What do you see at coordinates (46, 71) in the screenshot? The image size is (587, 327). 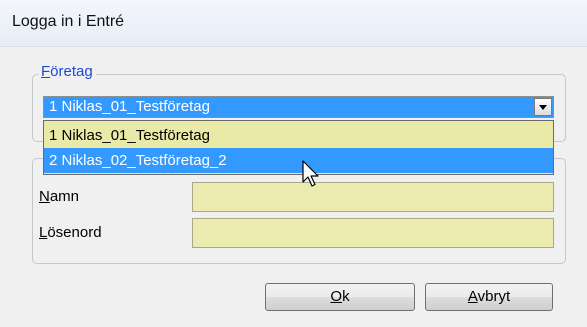 I see `company-mnemonic: F` at bounding box center [46, 71].